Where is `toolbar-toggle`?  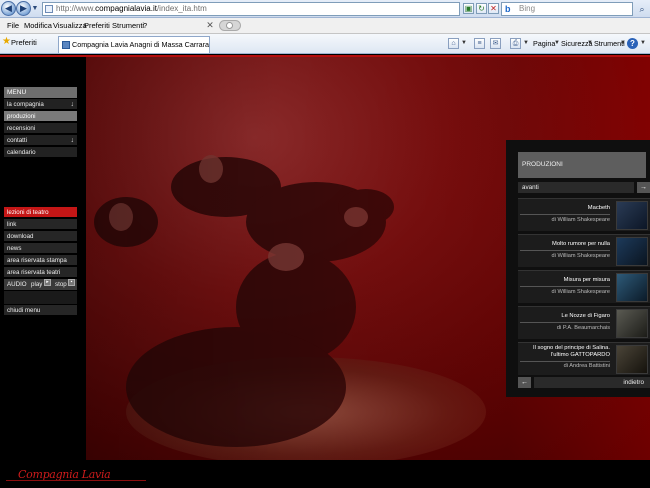 toolbar-toggle is located at coordinates (230, 25).